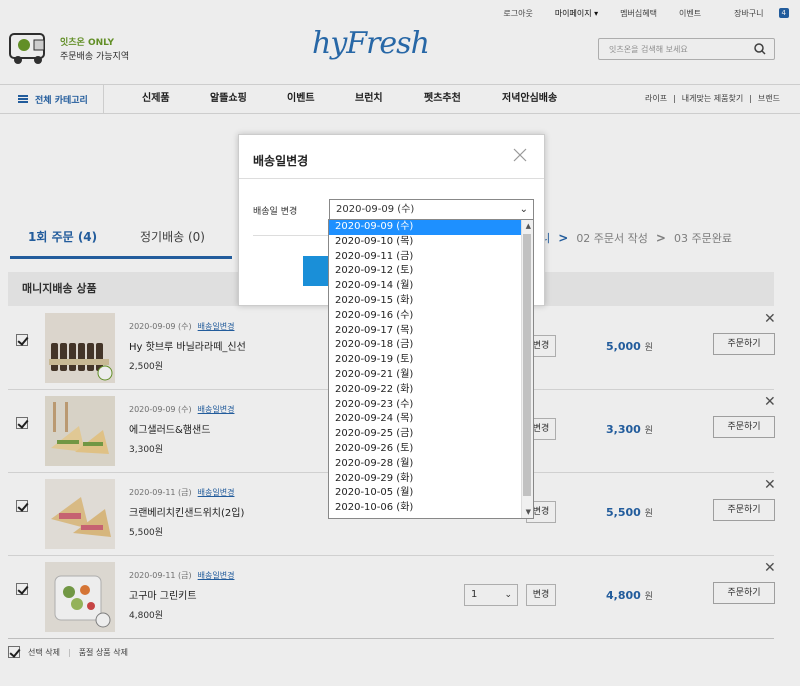  What do you see at coordinates (431, 419) in the screenshot?
I see `date-option: 2020-09-24 (목)` at bounding box center [431, 419].